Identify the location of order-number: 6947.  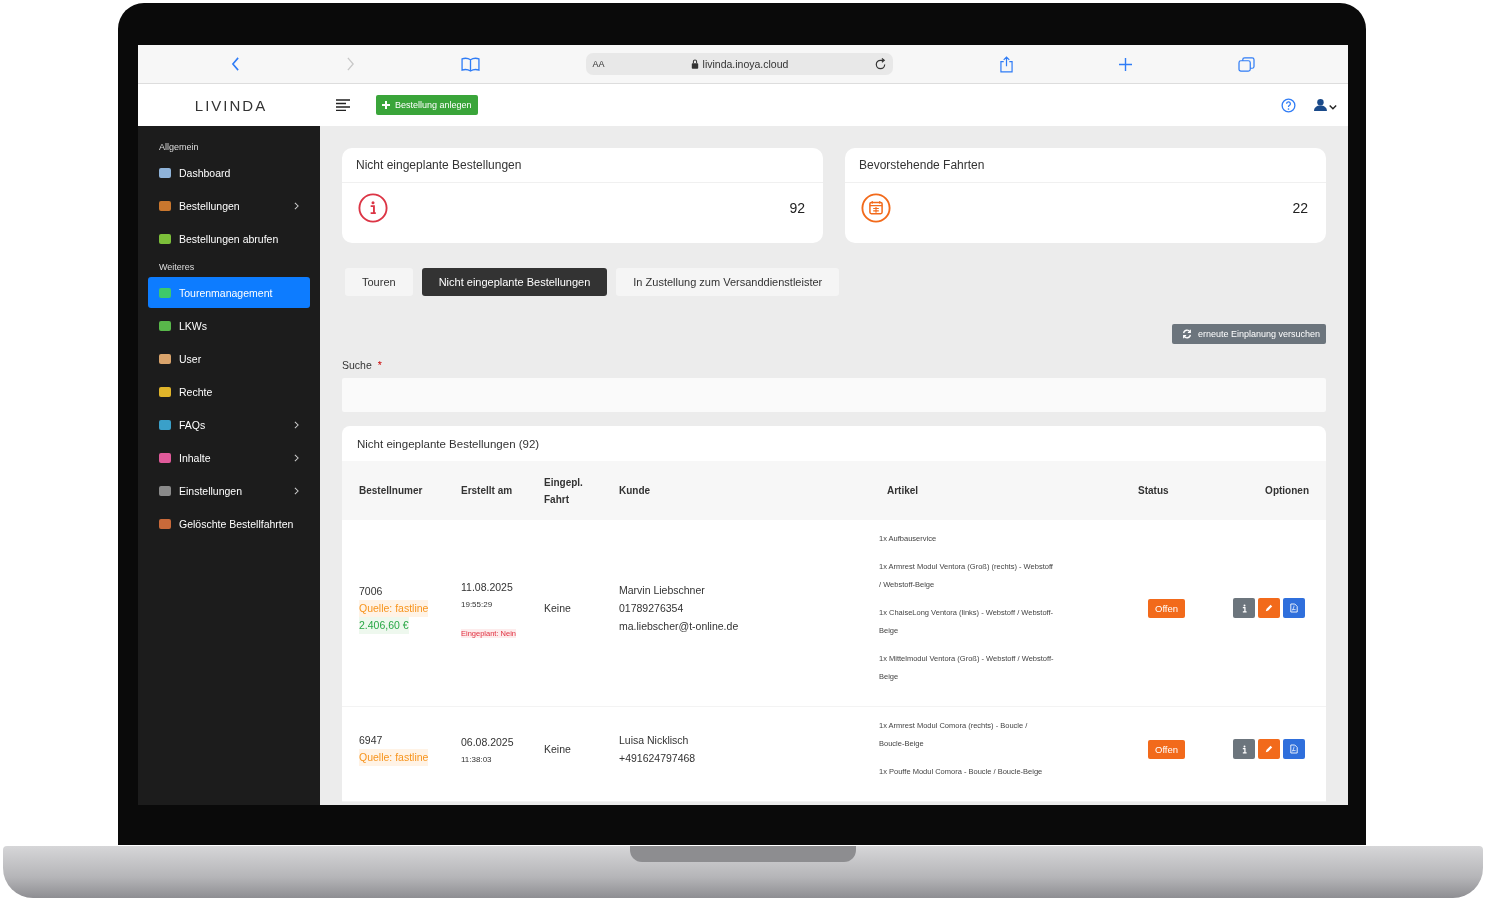
(371, 740).